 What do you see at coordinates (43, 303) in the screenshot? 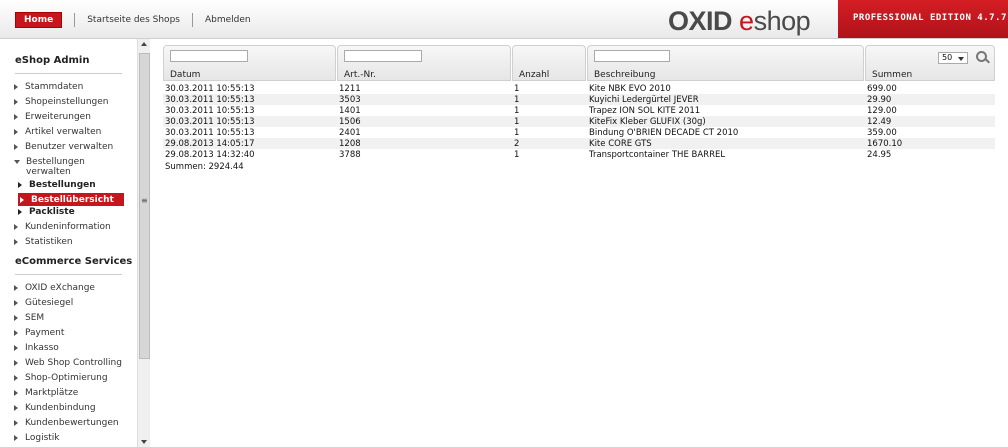
I see `sidebar-item-guetesiegel: Gütesiegel` at bounding box center [43, 303].